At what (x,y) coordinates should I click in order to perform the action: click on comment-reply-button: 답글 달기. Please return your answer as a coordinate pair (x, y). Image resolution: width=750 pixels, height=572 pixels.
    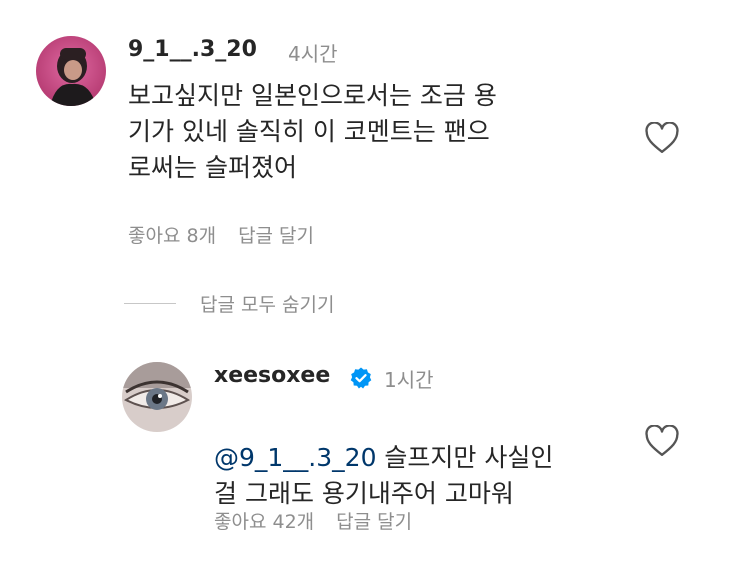
    Looking at the image, I should click on (276, 234).